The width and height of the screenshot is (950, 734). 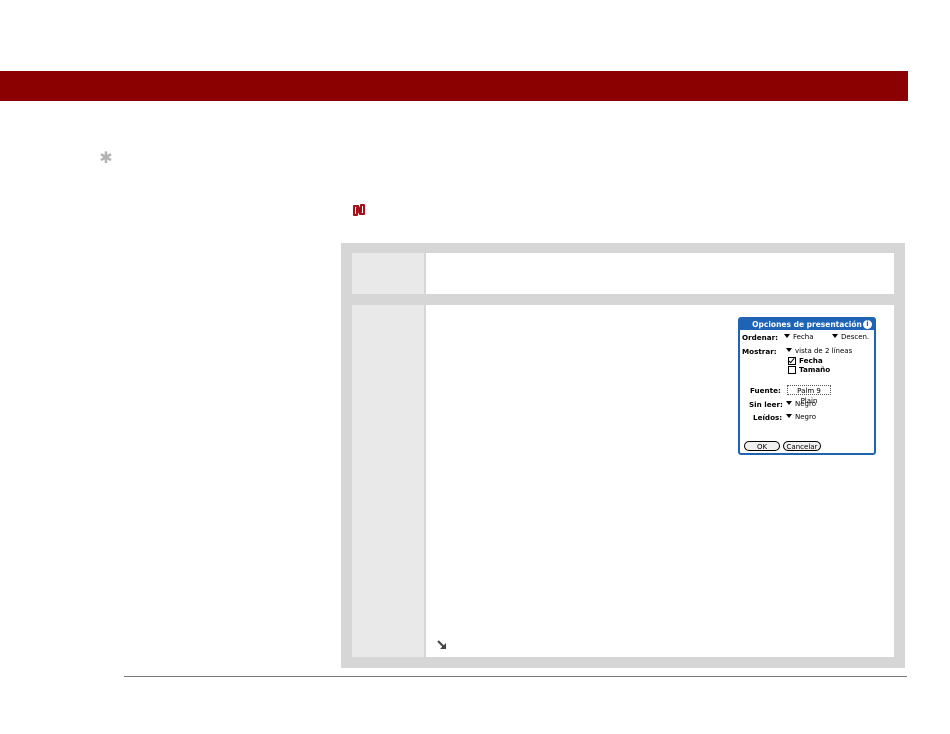 What do you see at coordinates (792, 361) in the screenshot?
I see `fecha-checkbox` at bounding box center [792, 361].